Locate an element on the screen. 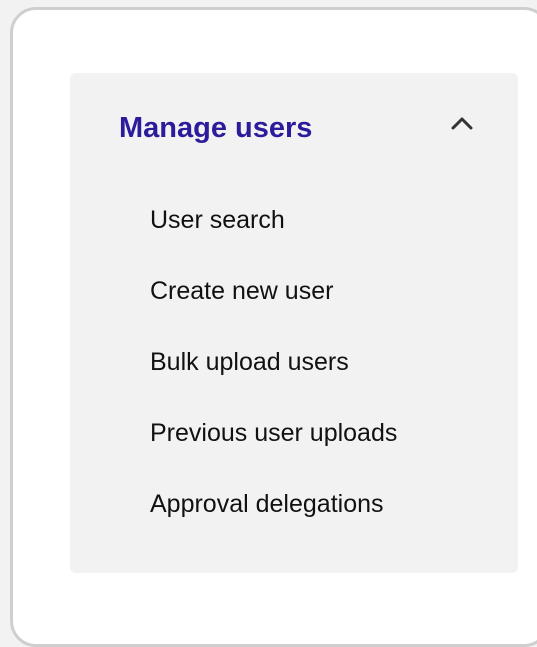 The height and width of the screenshot is (647, 537). menu-item-create-new-user: Create new user is located at coordinates (273, 309).